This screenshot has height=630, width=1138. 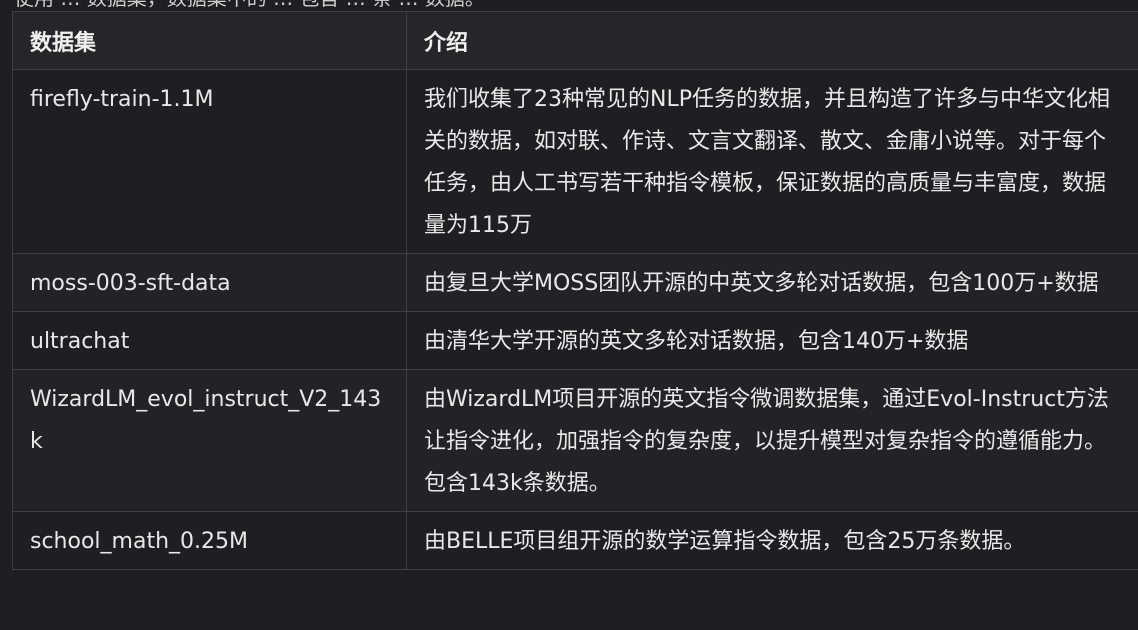 What do you see at coordinates (772, 340) in the screenshot?
I see `dataset-description: 由清华大学开源的英文多轮对话数据，包含140万+数据` at bounding box center [772, 340].